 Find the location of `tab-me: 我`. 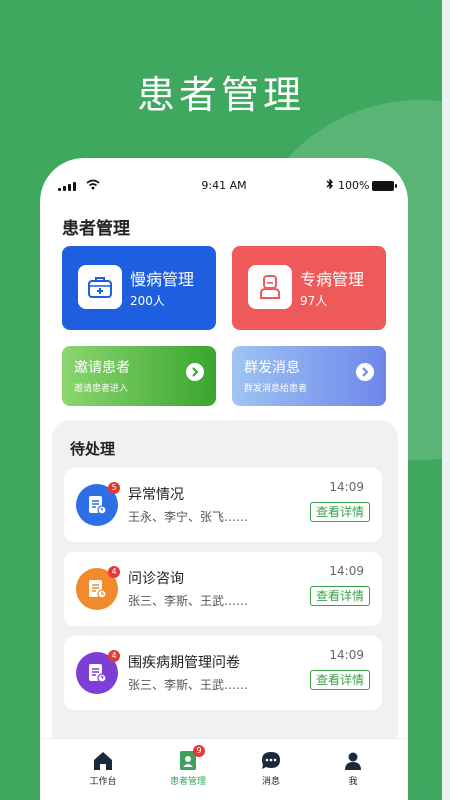

tab-me: 我 is located at coordinates (353, 768).